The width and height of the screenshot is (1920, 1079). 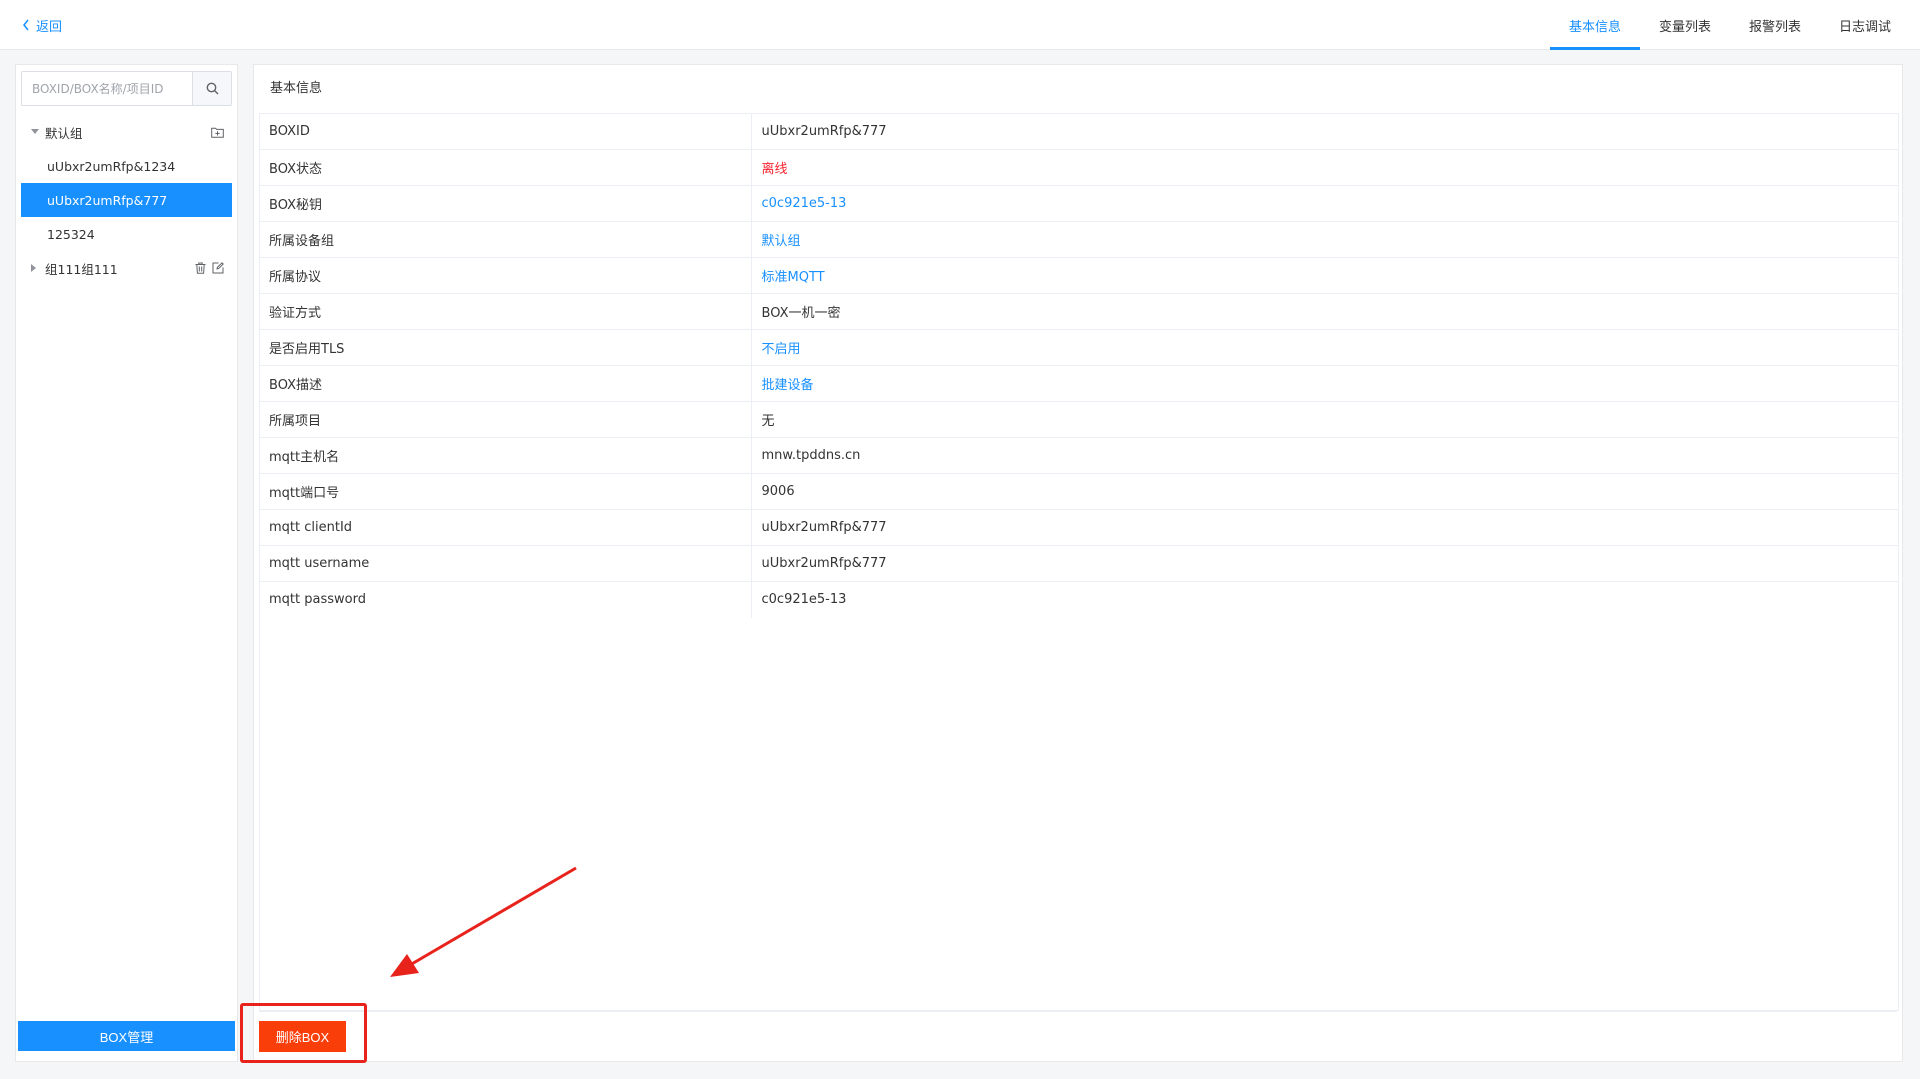 I want to click on field-key: mqtt username, so click(x=505, y=563).